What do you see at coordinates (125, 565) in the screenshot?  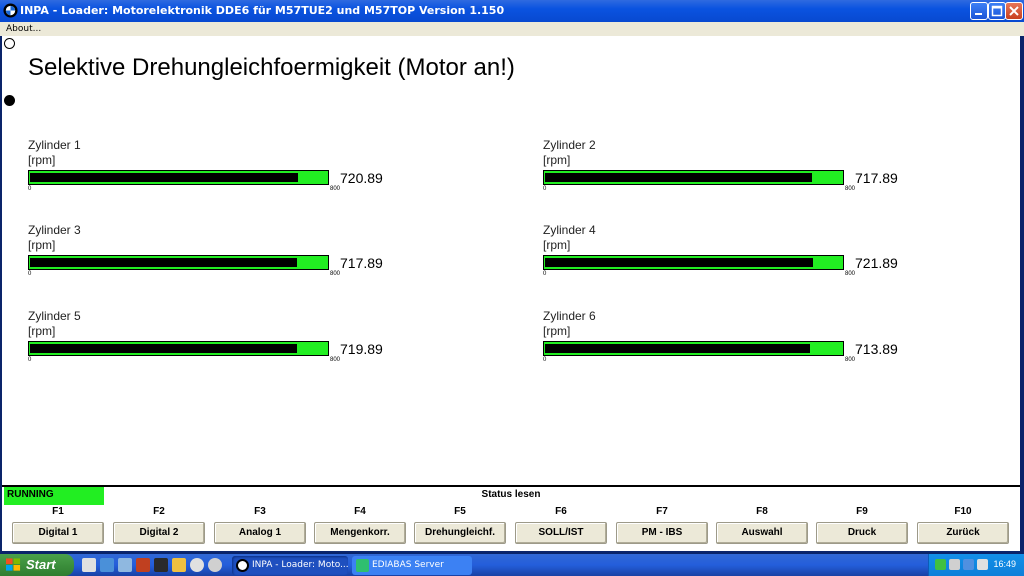 I see `quicklaunch-explorer-icon` at bounding box center [125, 565].